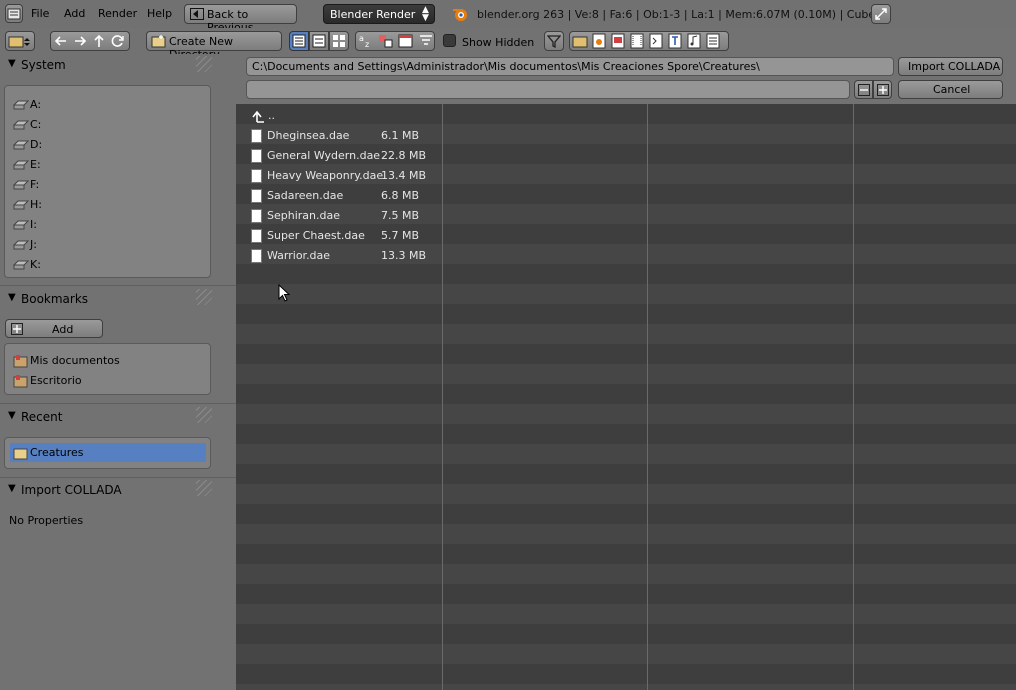 The height and width of the screenshot is (690, 1016). Describe the element at coordinates (158, 41) in the screenshot. I see `new-folder-icon` at that location.